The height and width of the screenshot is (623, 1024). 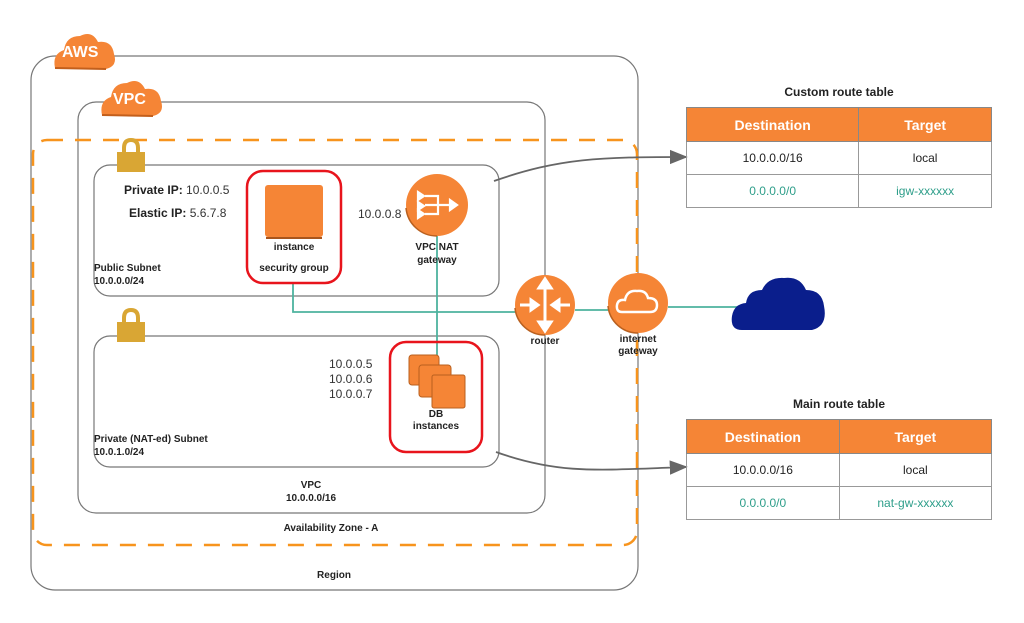 I want to click on region-label: Region, so click(x=334, y=575).